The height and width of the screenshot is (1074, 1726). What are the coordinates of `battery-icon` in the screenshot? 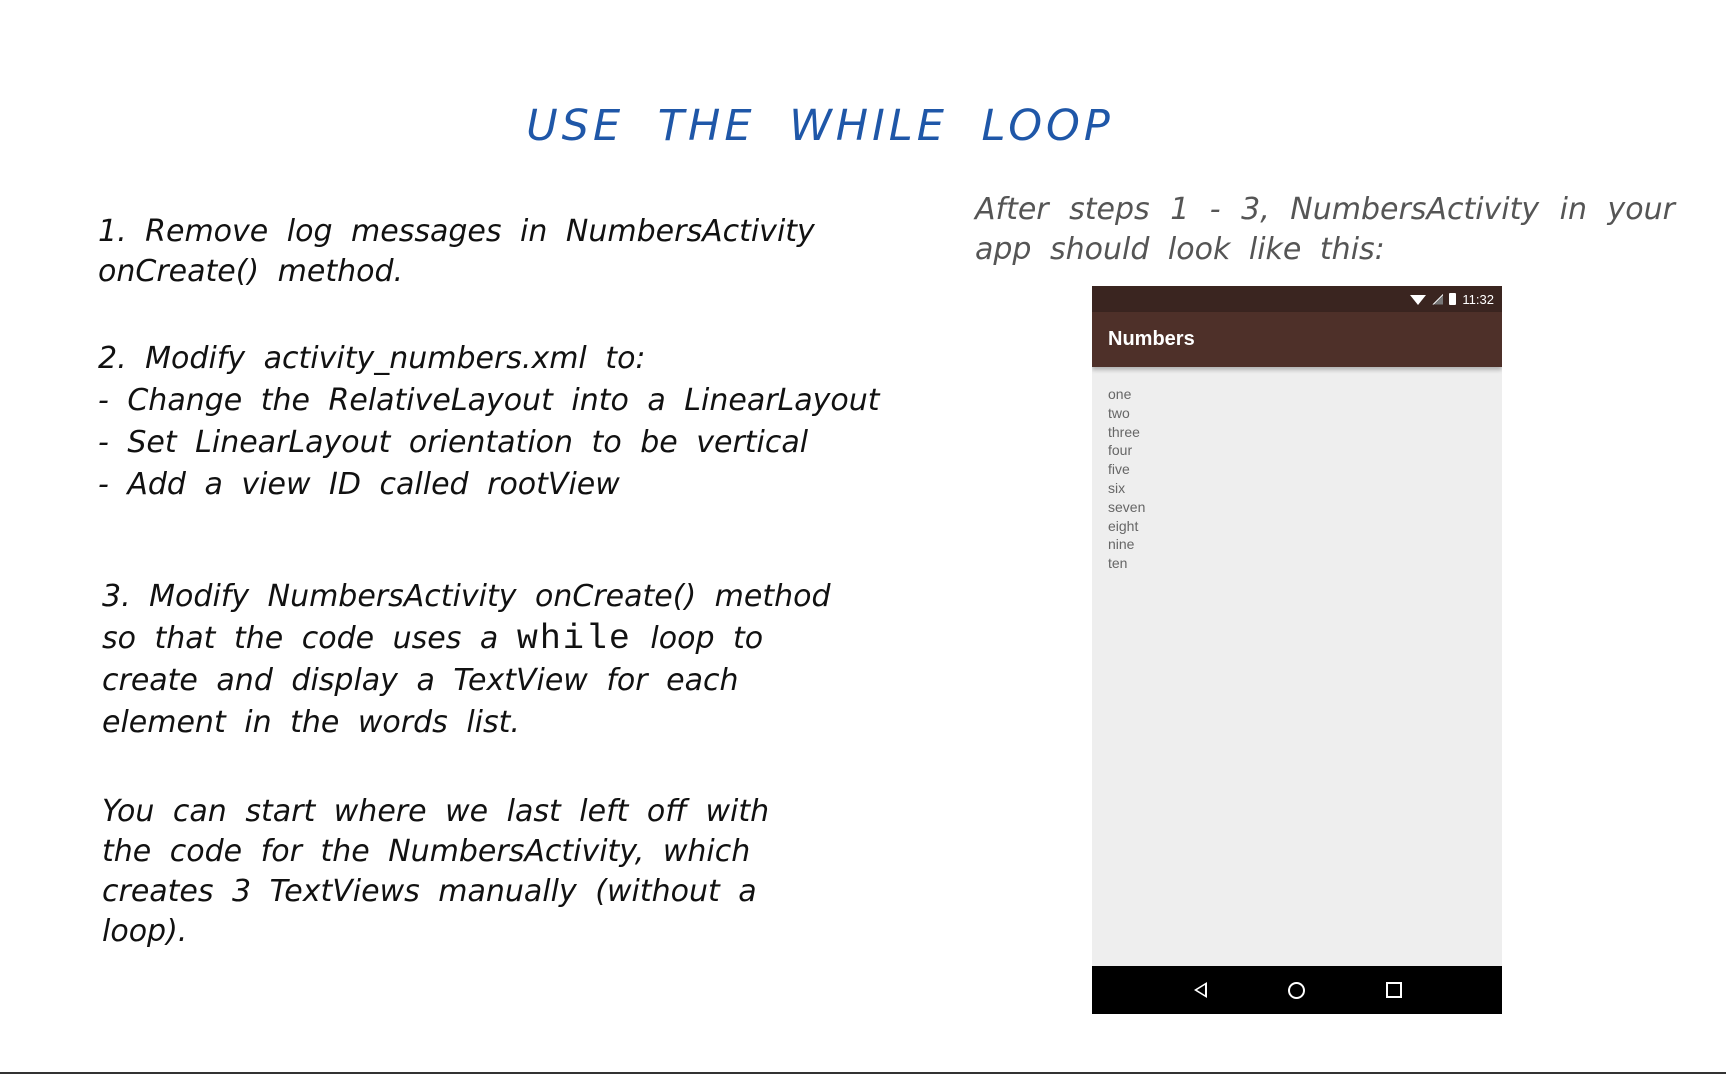 It's located at (1453, 299).